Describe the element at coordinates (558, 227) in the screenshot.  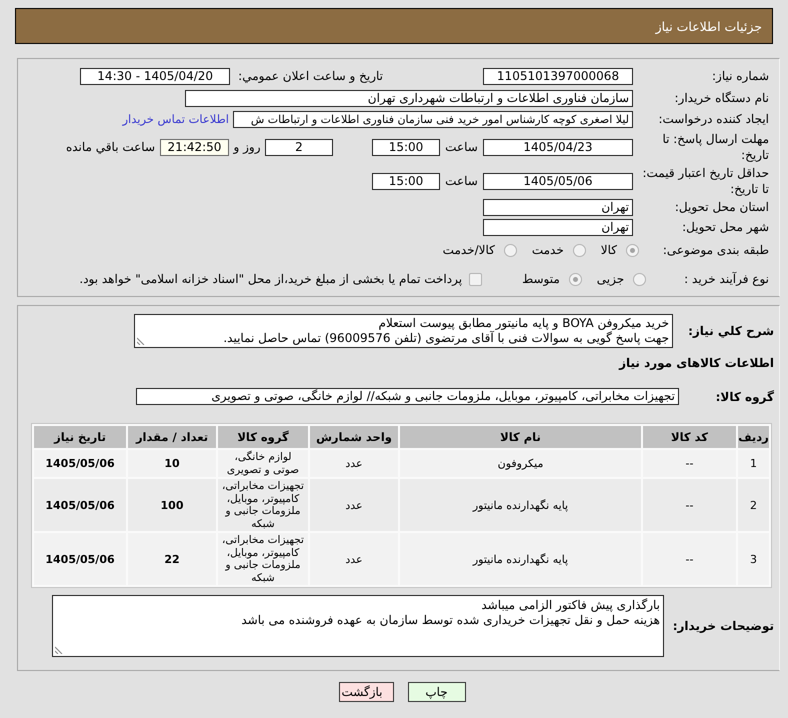
I see `city-field: تهران` at that location.